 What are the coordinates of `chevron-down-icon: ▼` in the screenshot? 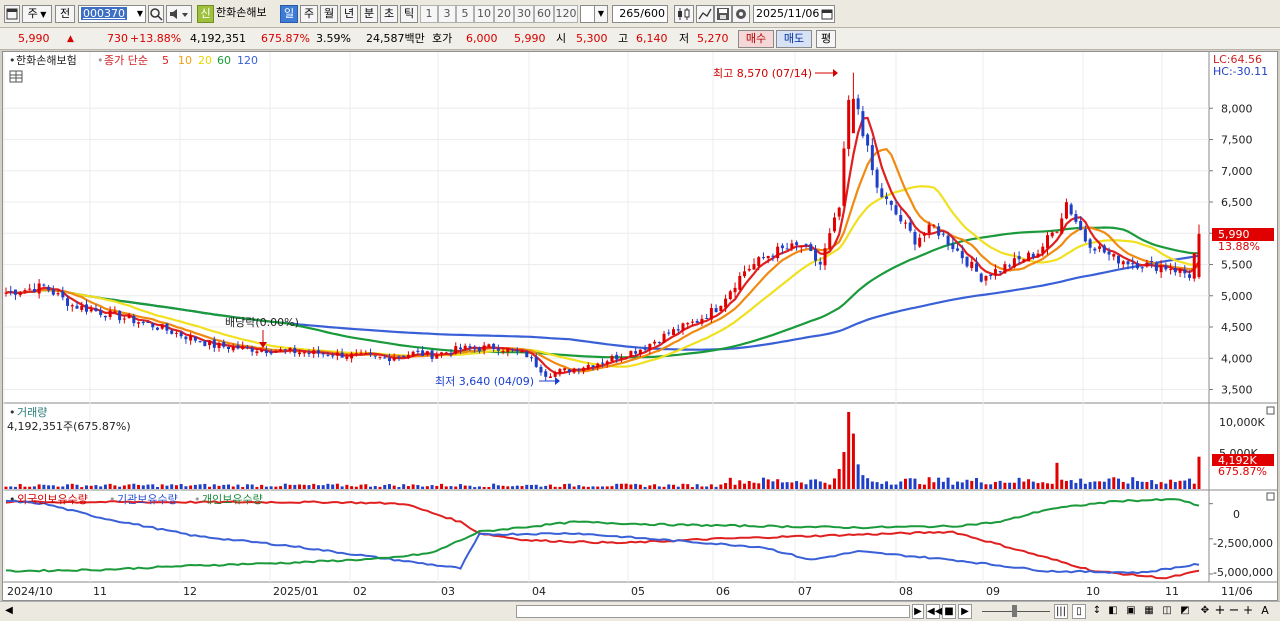 It's located at (601, 14).